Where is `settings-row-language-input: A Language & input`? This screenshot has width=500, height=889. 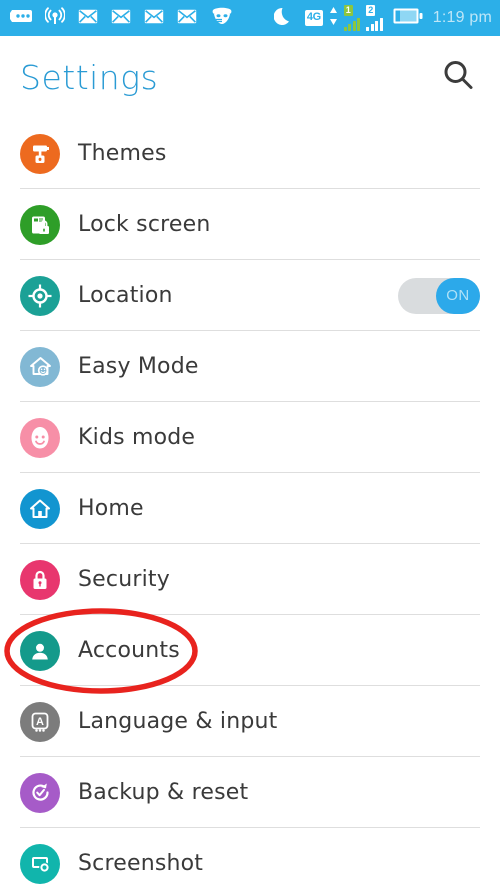 settings-row-language-input: A Language & input is located at coordinates (250, 721).